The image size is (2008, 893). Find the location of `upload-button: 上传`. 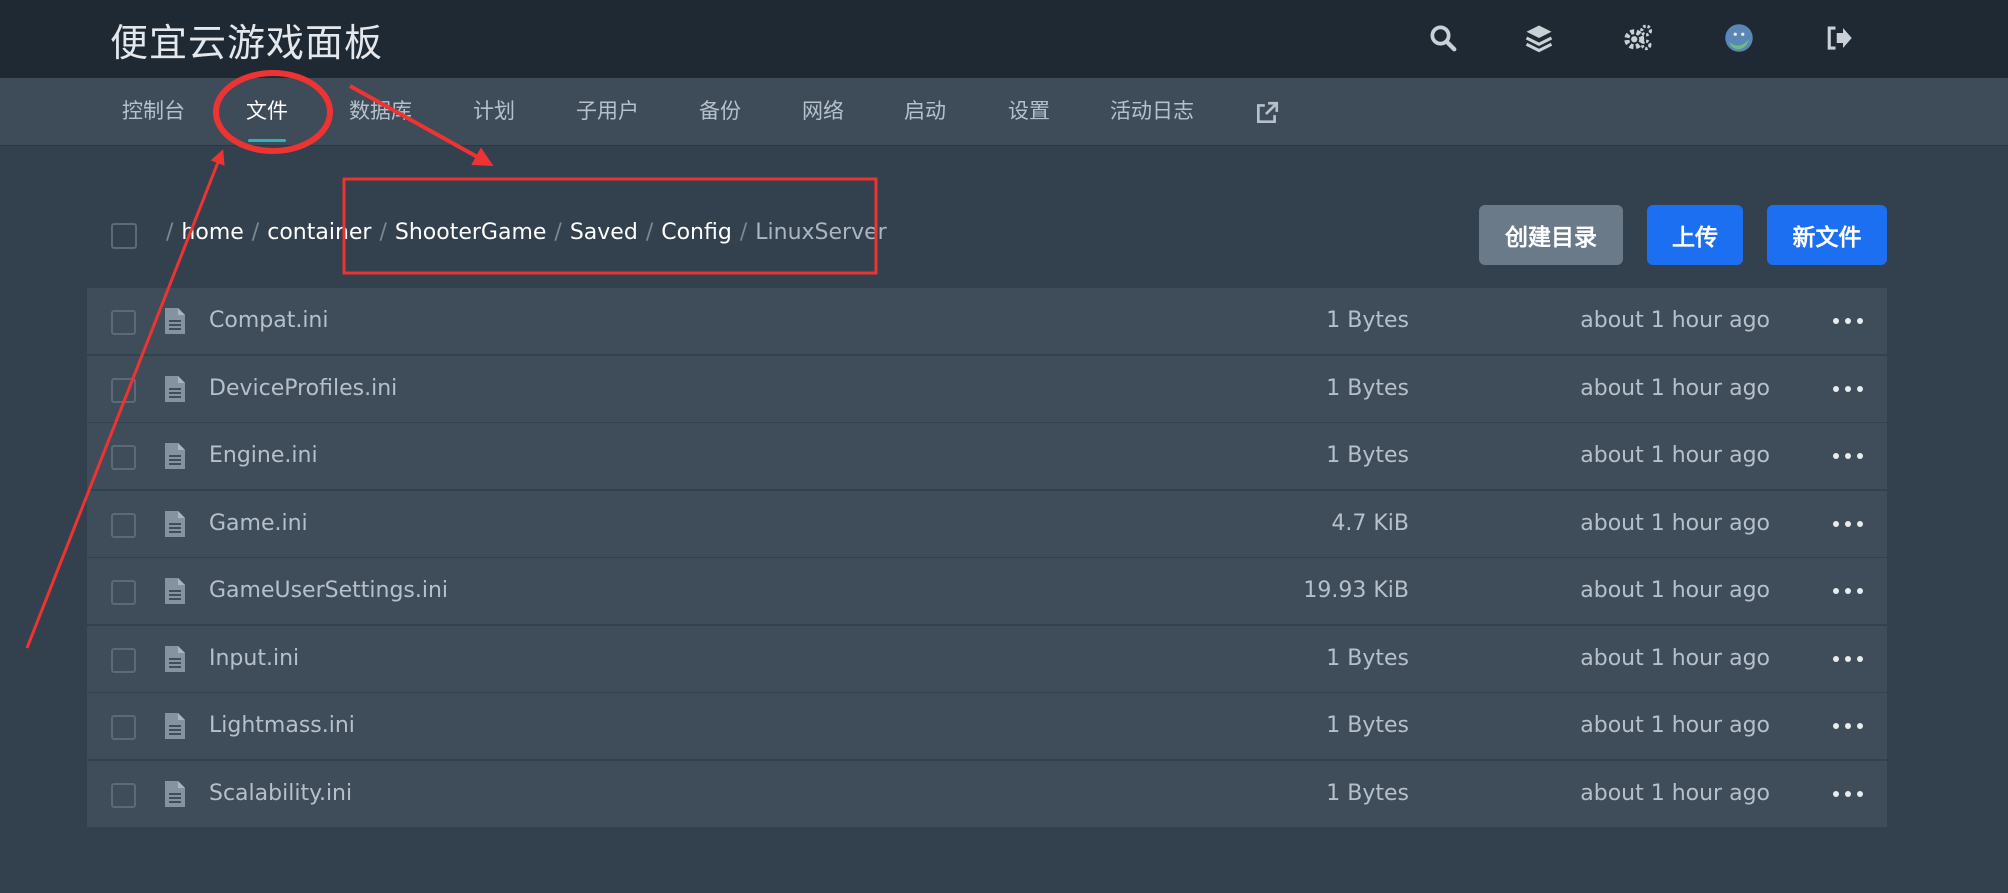

upload-button: 上传 is located at coordinates (1695, 235).